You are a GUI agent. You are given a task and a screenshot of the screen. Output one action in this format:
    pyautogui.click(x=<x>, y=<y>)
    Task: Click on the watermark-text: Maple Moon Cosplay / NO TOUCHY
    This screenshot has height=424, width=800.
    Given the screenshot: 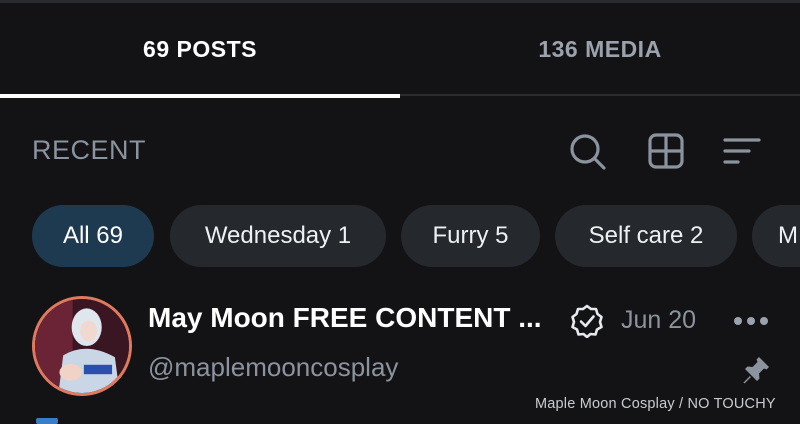 What is the action you would take?
    pyautogui.click(x=655, y=404)
    